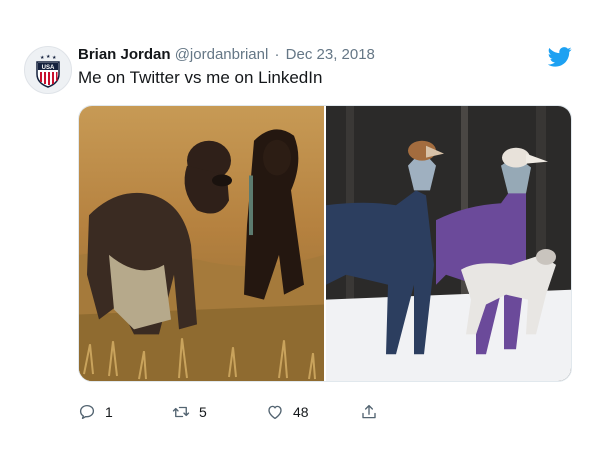 Image resolution: width=596 pixels, height=458 pixels. What do you see at coordinates (330, 54) in the screenshot?
I see `tweet-date: Dec 23, 2018` at bounding box center [330, 54].